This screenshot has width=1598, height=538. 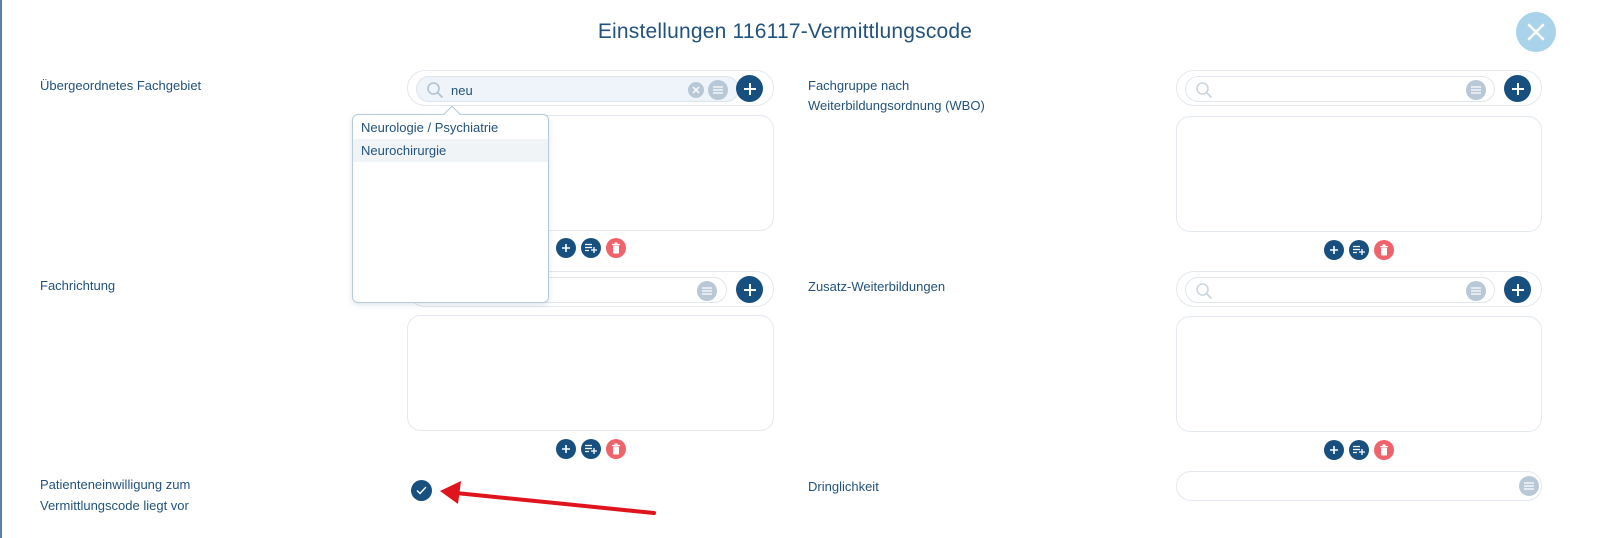 I want to click on fachgruppe-add-button, so click(x=1517, y=88).